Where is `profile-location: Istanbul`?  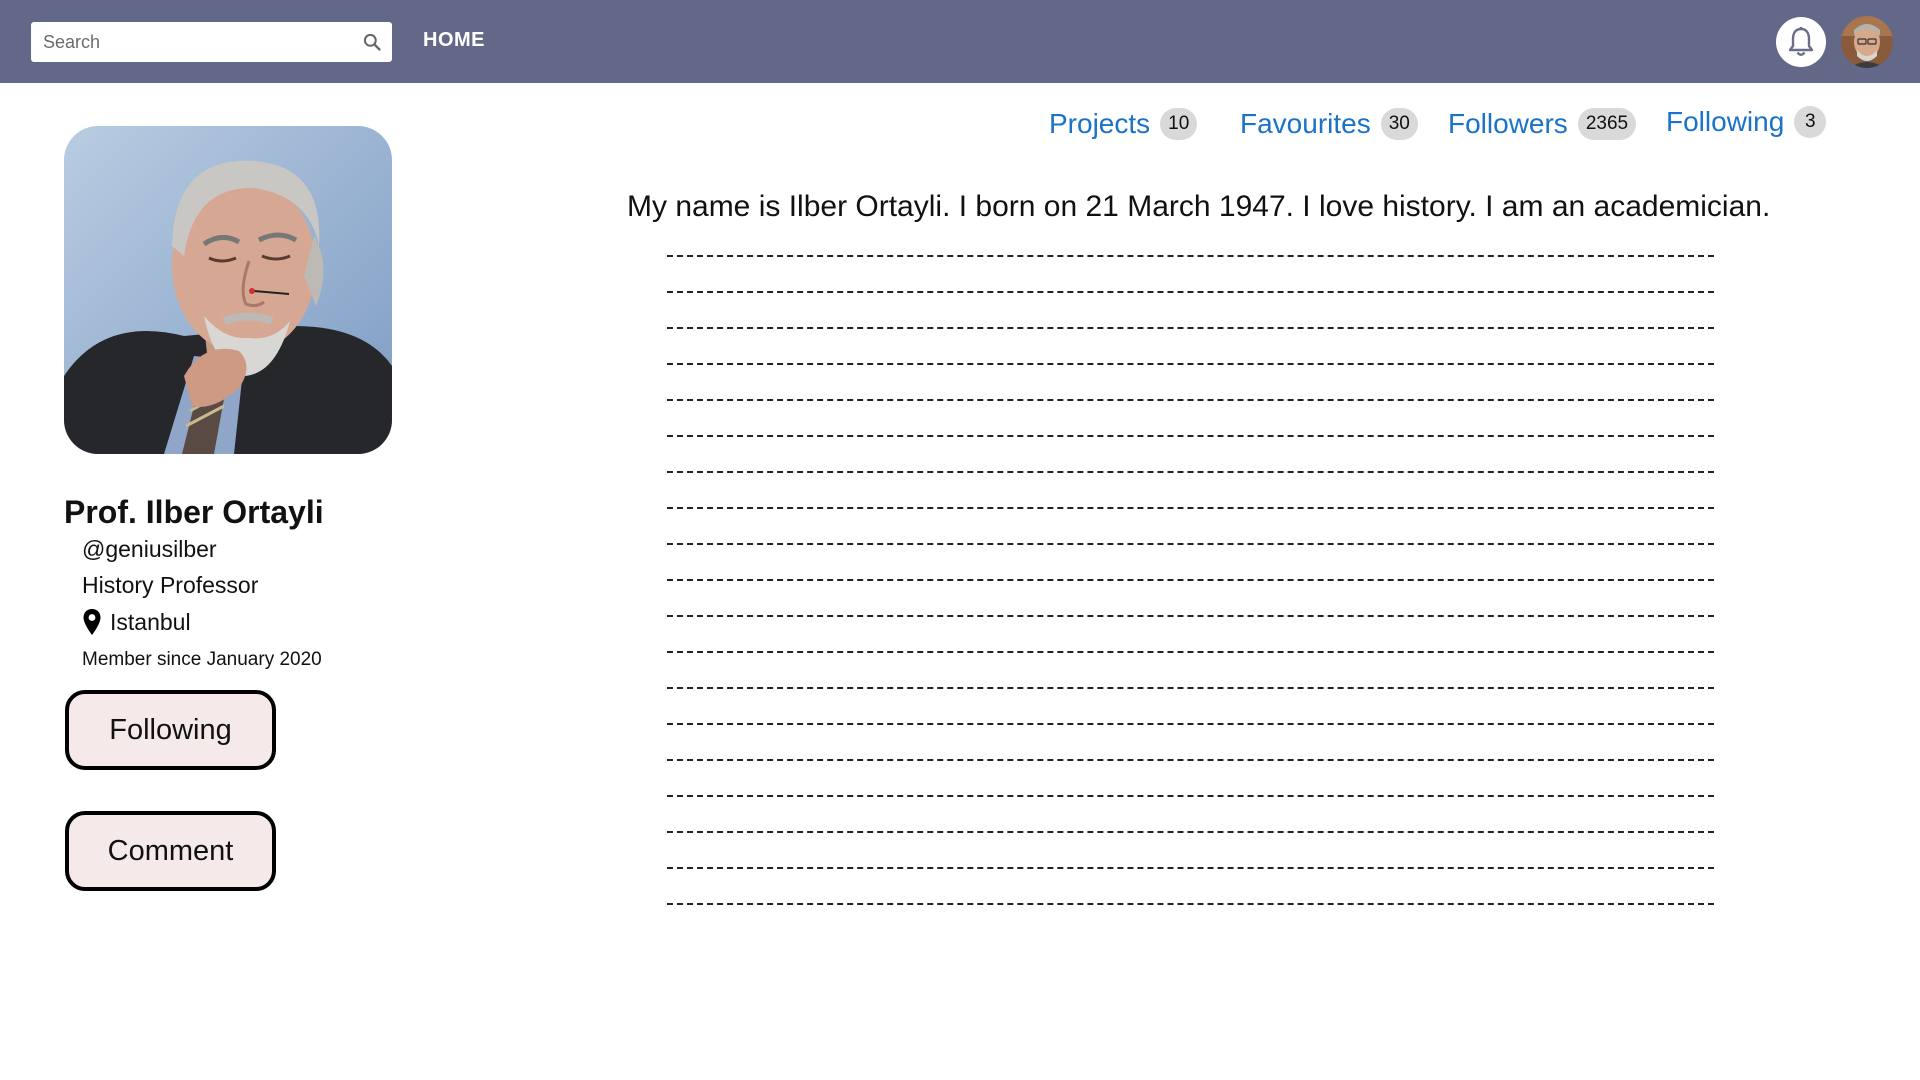 profile-location: Istanbul is located at coordinates (136, 622).